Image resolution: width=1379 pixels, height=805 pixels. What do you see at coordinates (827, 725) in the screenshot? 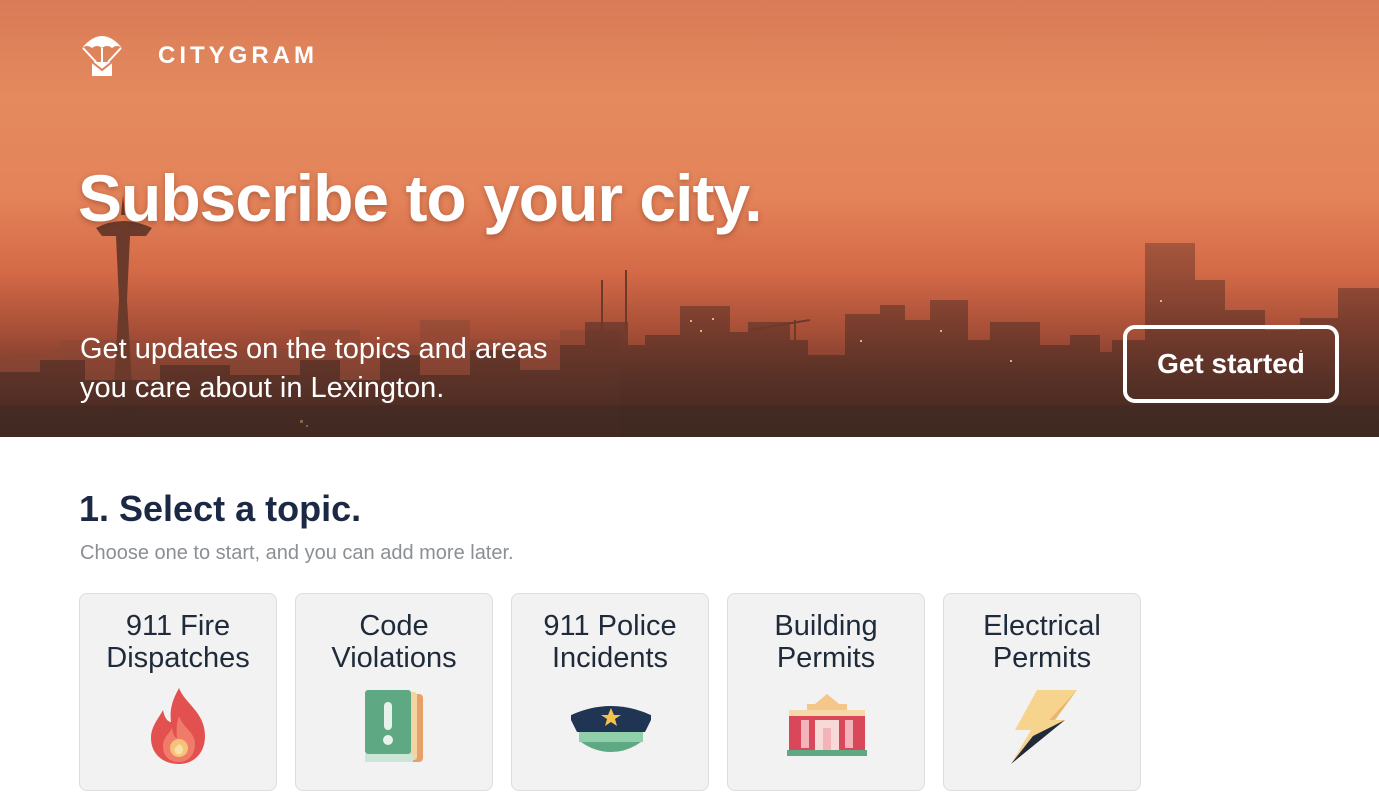
I see `building-icon` at bounding box center [827, 725].